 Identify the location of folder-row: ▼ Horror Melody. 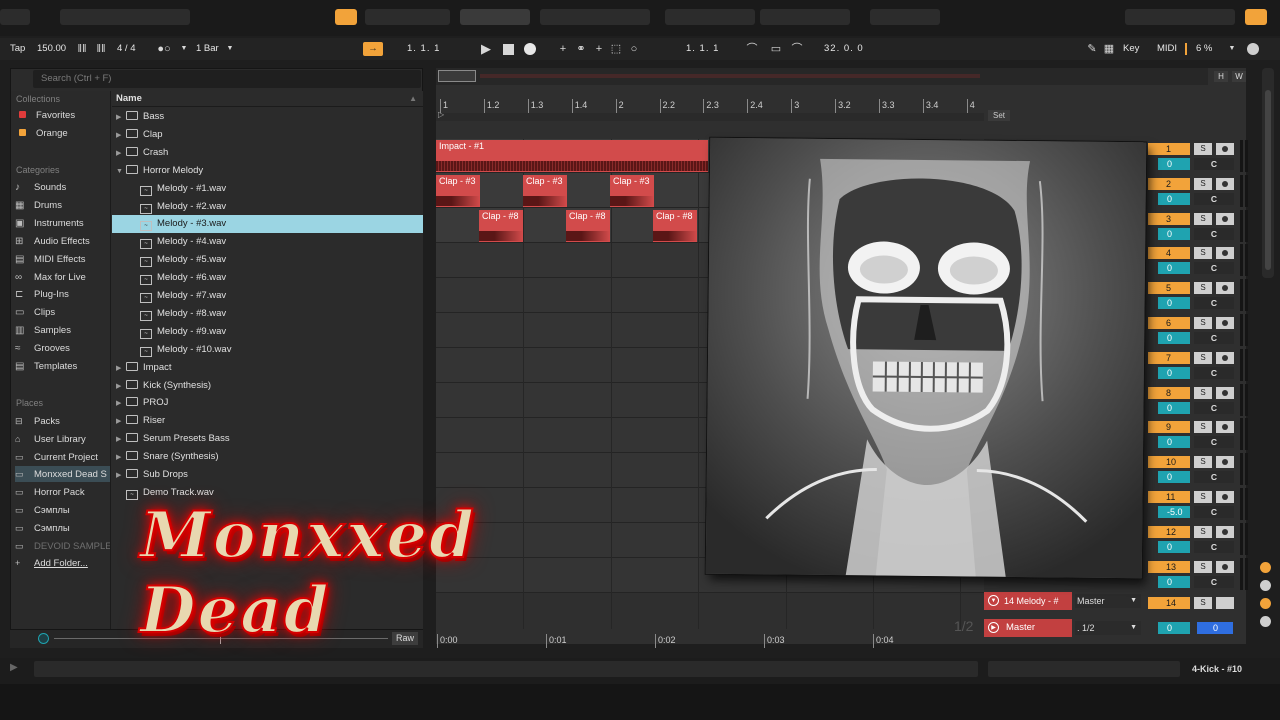
(267, 171).